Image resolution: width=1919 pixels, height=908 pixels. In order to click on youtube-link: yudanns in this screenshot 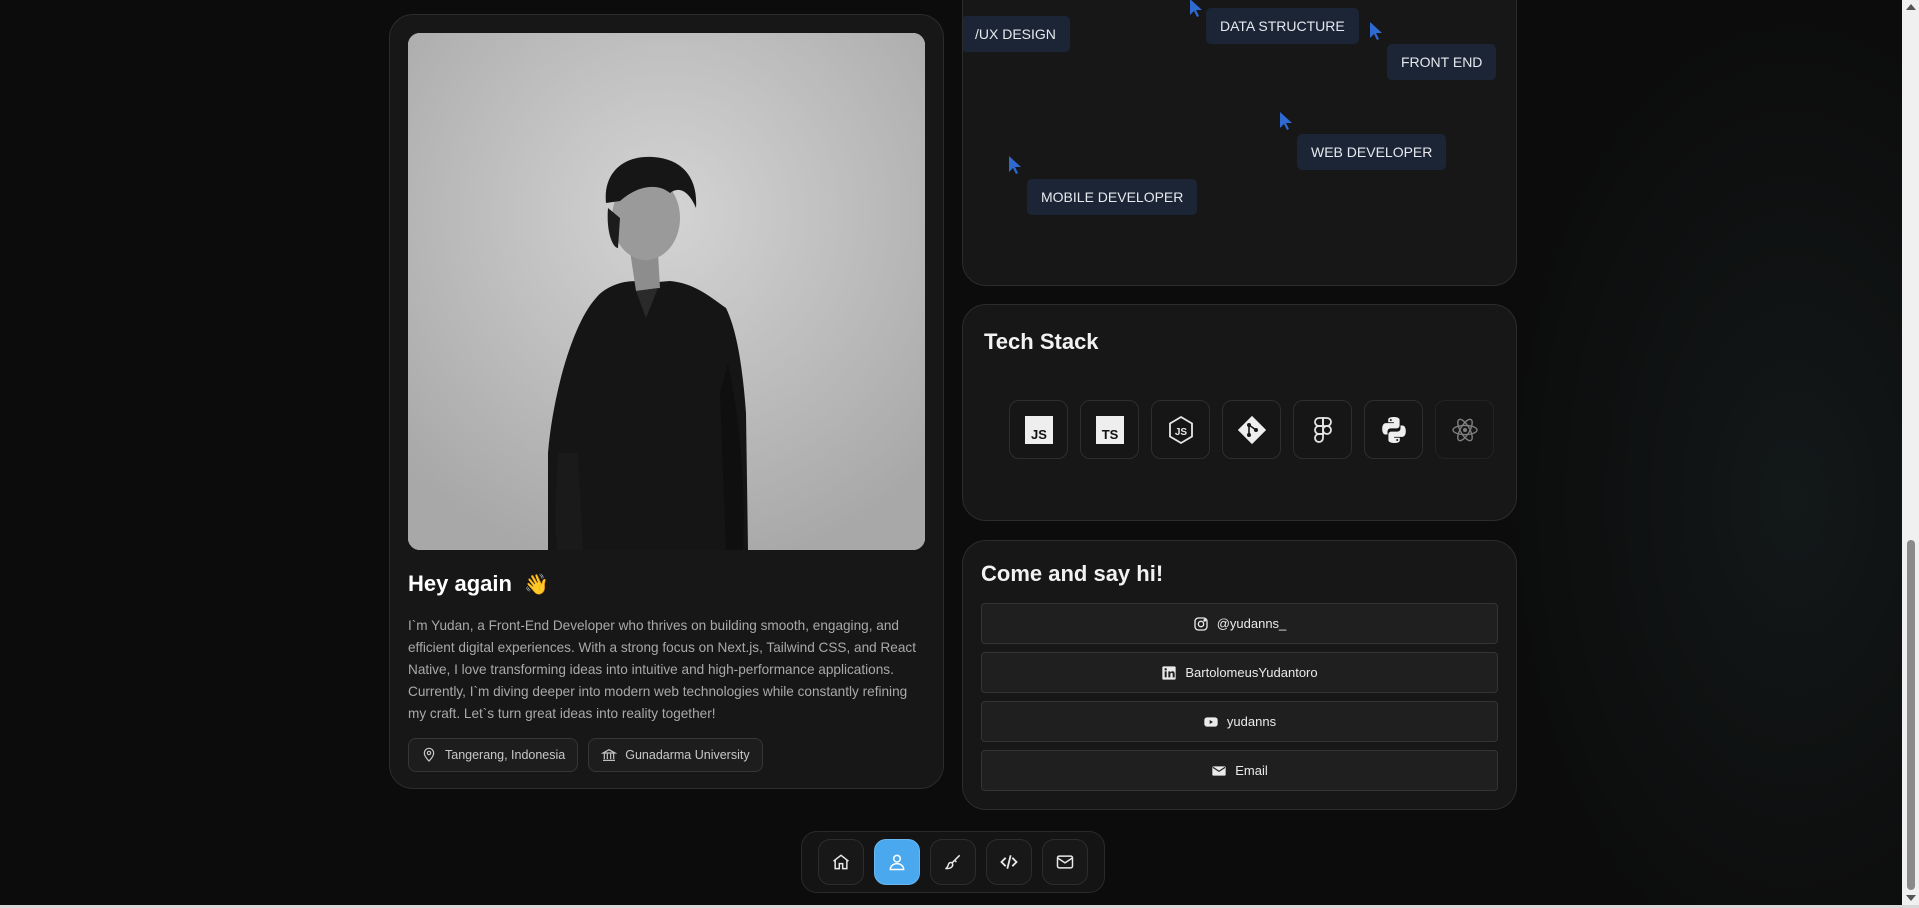, I will do `click(1239, 721)`.